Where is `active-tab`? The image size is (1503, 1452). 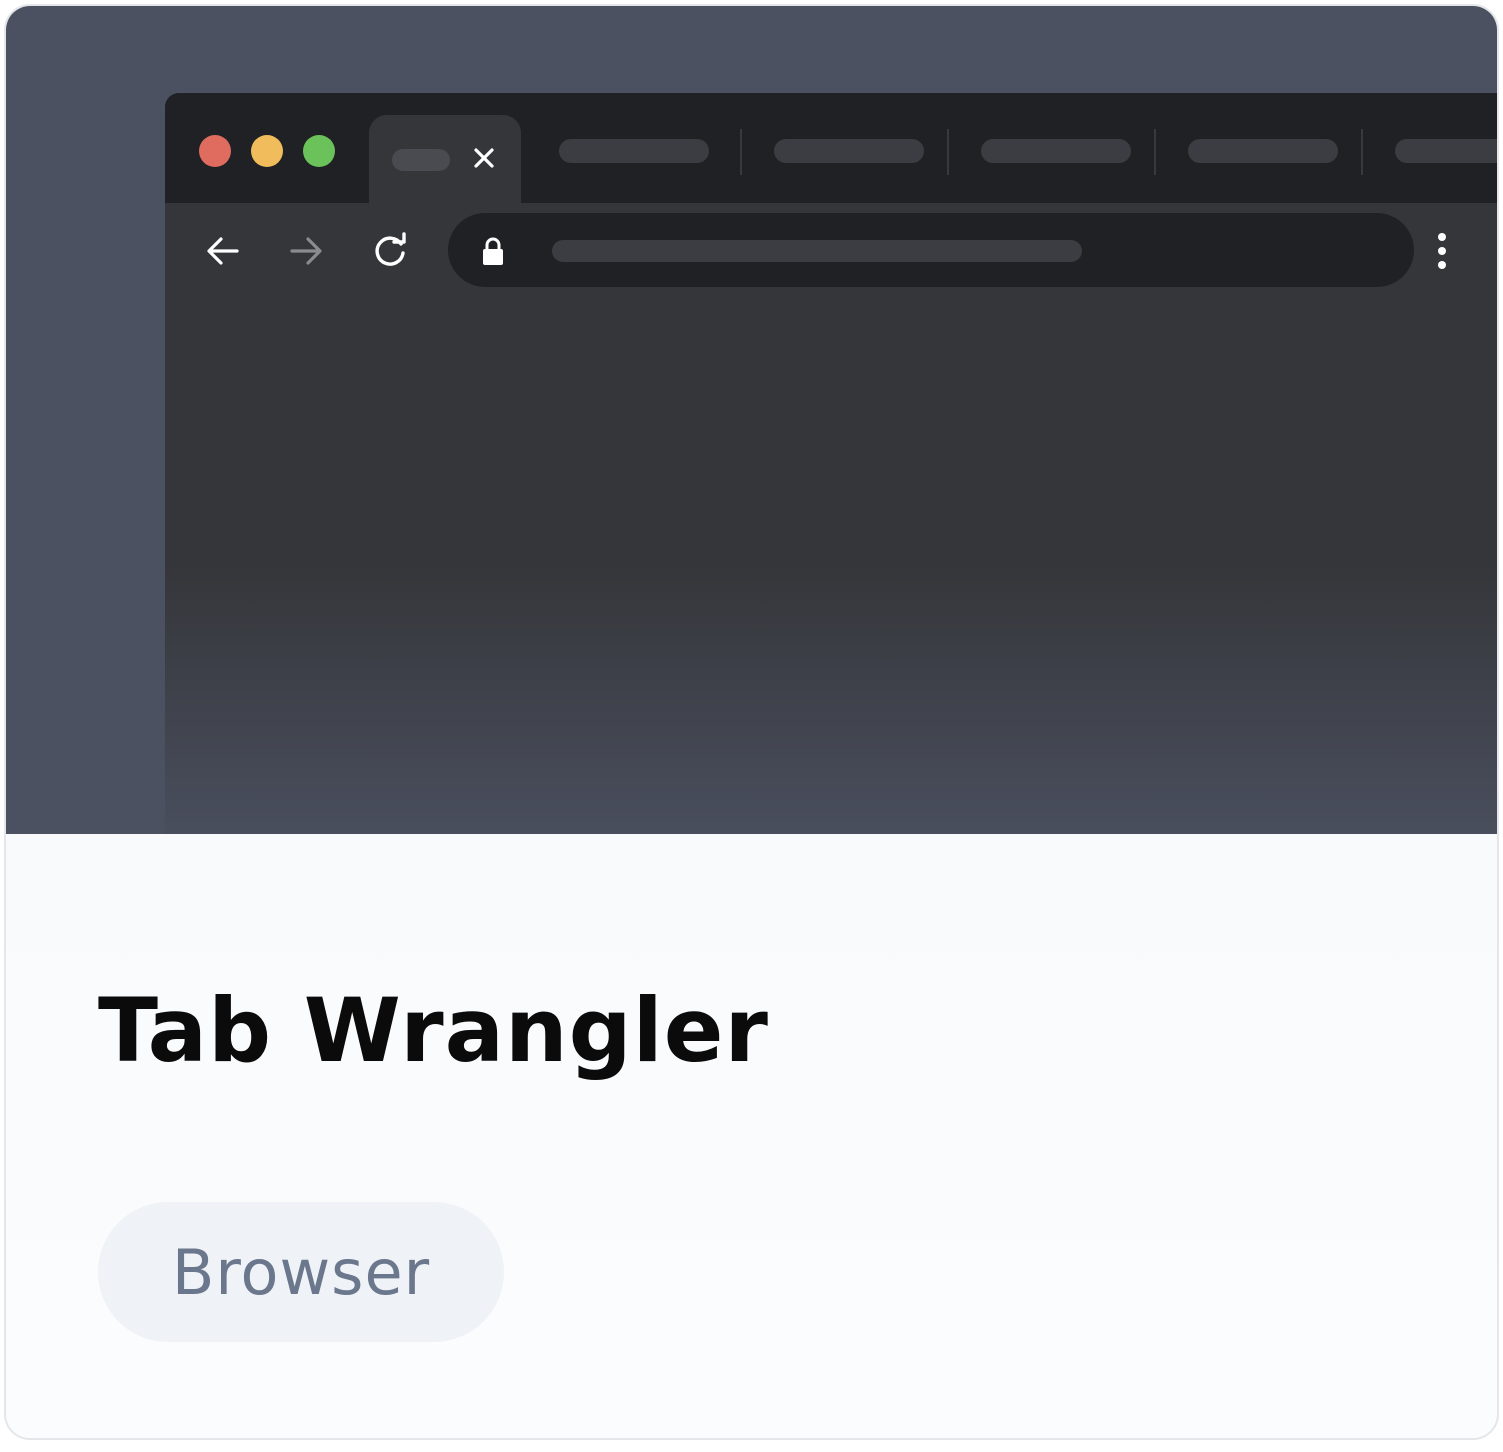 active-tab is located at coordinates (445, 165).